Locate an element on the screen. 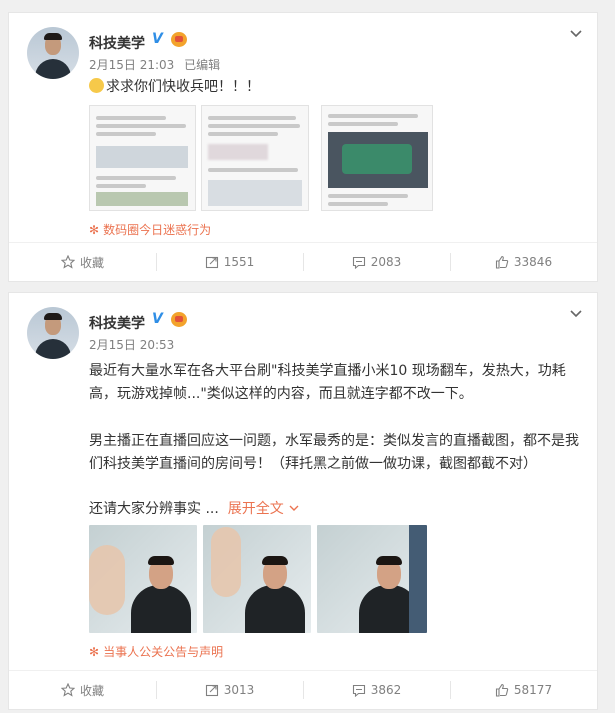 This screenshot has height=713, width=615. paragraph-line: 男主播正在直播回应这一问题，水军最秀的是：类似发言的直播截图，都不是我 is located at coordinates (334, 441).